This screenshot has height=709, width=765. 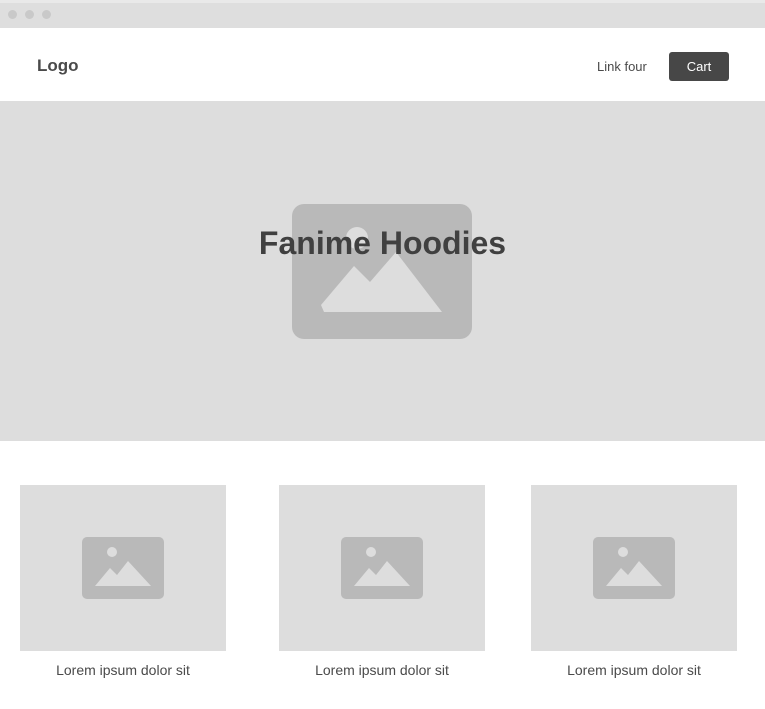 What do you see at coordinates (382, 14) in the screenshot?
I see `window-titlebar` at bounding box center [382, 14].